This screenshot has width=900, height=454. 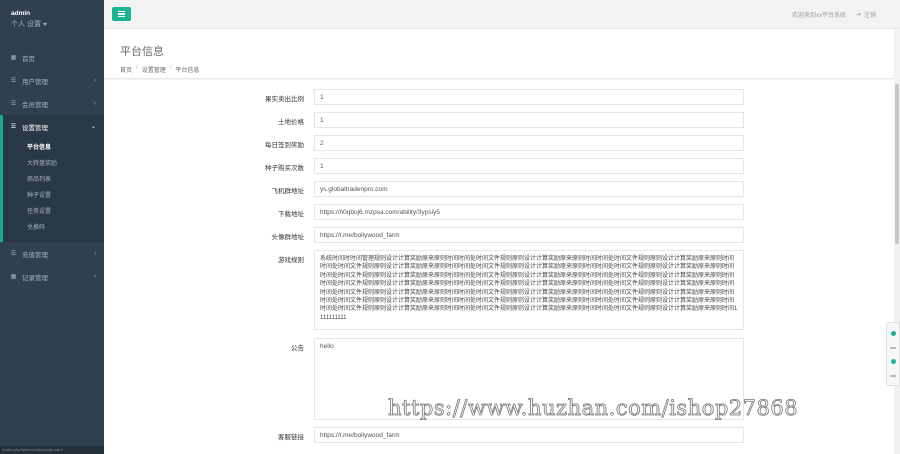 I want to click on settings-submenu: 平台信息 大转盘奖励 商品列表 种子设置 任务设置 兑换码, so click(x=52, y=190).